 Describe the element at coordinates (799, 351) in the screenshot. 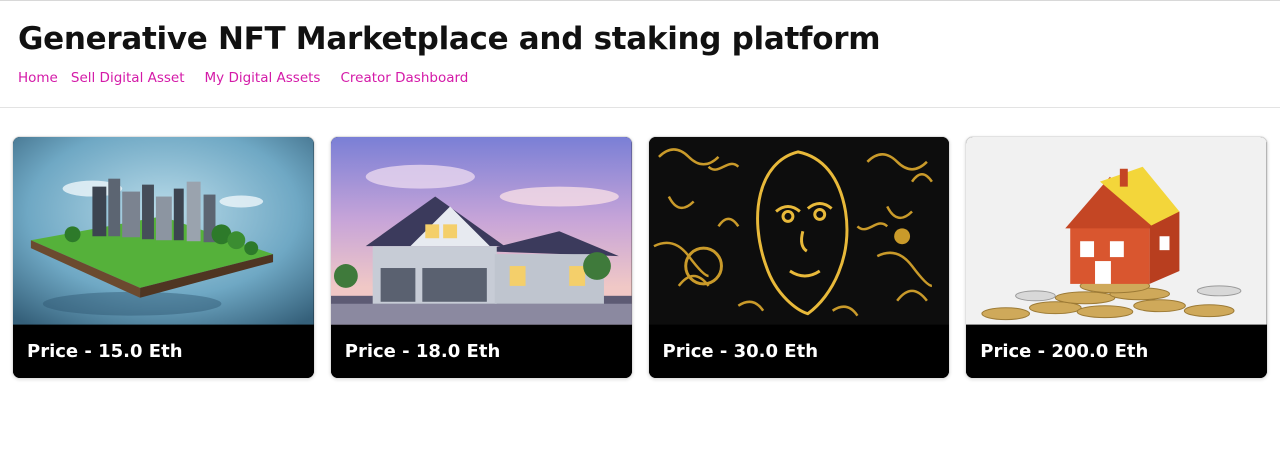

I see `nft-price-label: Price - 30.0 Eth` at that location.